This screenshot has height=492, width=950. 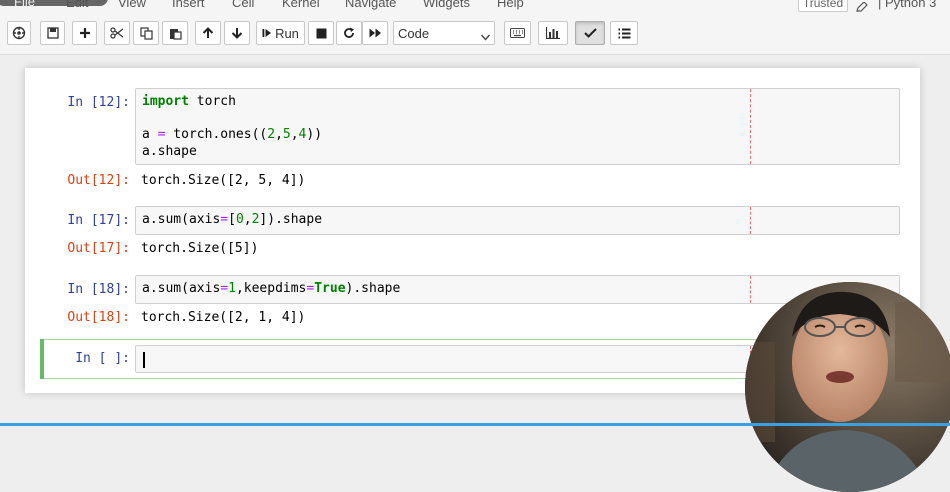 I want to click on save-button, so click(x=52, y=33).